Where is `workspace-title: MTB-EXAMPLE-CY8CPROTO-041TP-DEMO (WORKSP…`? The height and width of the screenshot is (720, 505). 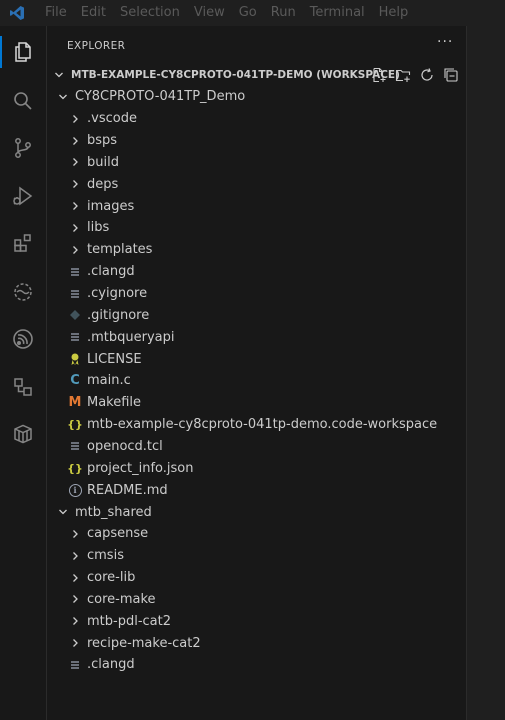 workspace-title: MTB-EXAMPLE-CY8CPROTO-041TP-DEMO (WORKSP… is located at coordinates (235, 75).